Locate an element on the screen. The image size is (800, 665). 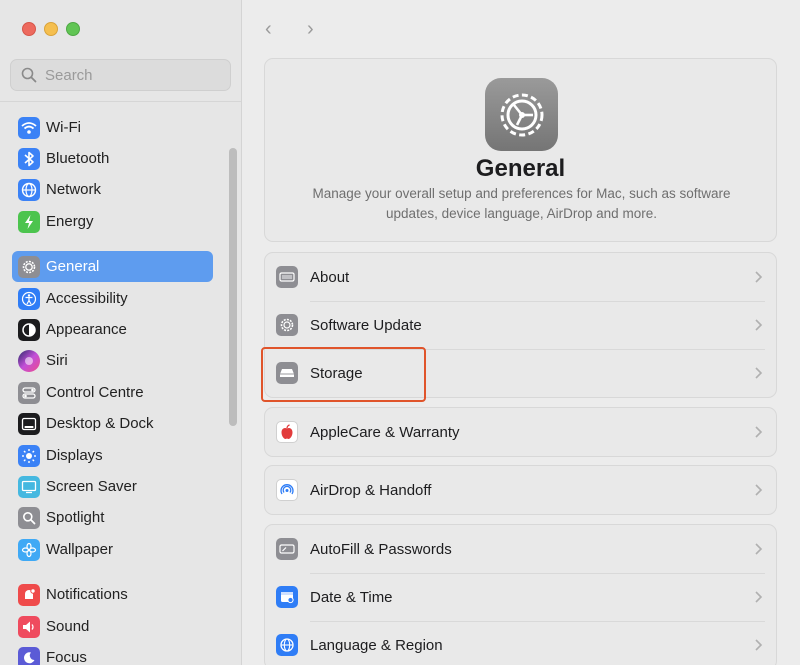
sidebar-scrollbar is located at coordinates (233, 287).